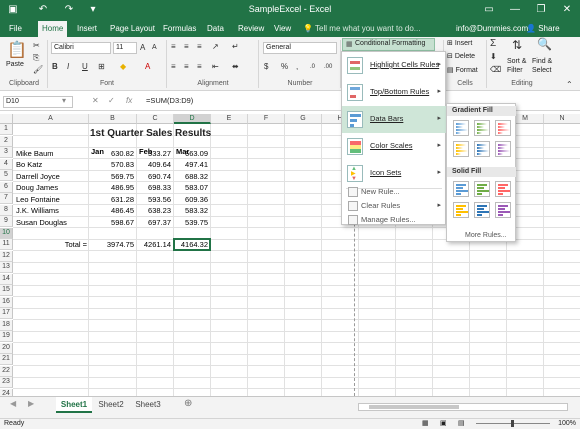  What do you see at coordinates (492, 29) in the screenshot?
I see `account-name: info@Dummies.com` at bounding box center [492, 29].